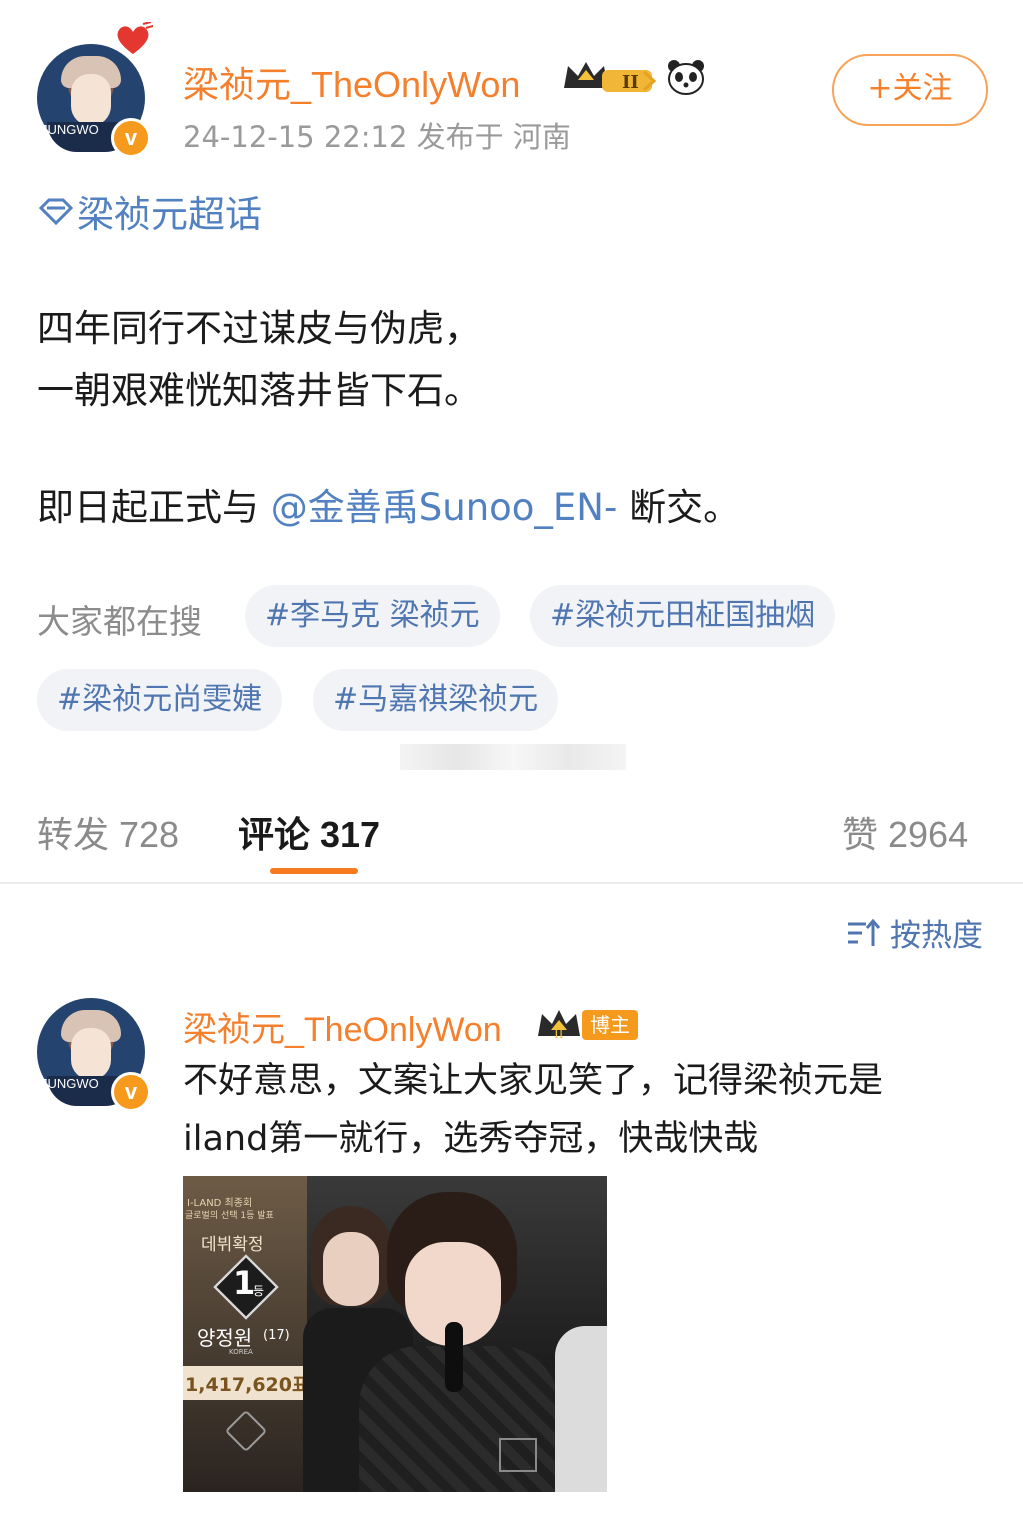 The image size is (1023, 1513). I want to click on topic-link: 梁祯元超话, so click(149, 211).